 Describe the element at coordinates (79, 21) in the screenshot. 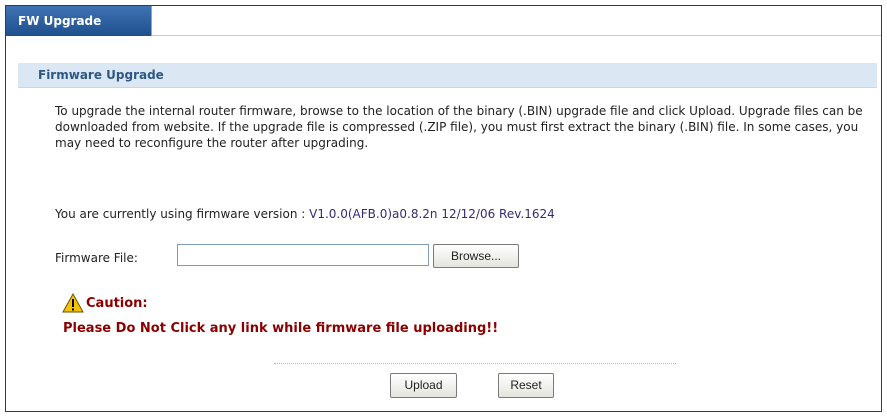

I see `tab-fw-upgrade: FW Upgrade` at that location.